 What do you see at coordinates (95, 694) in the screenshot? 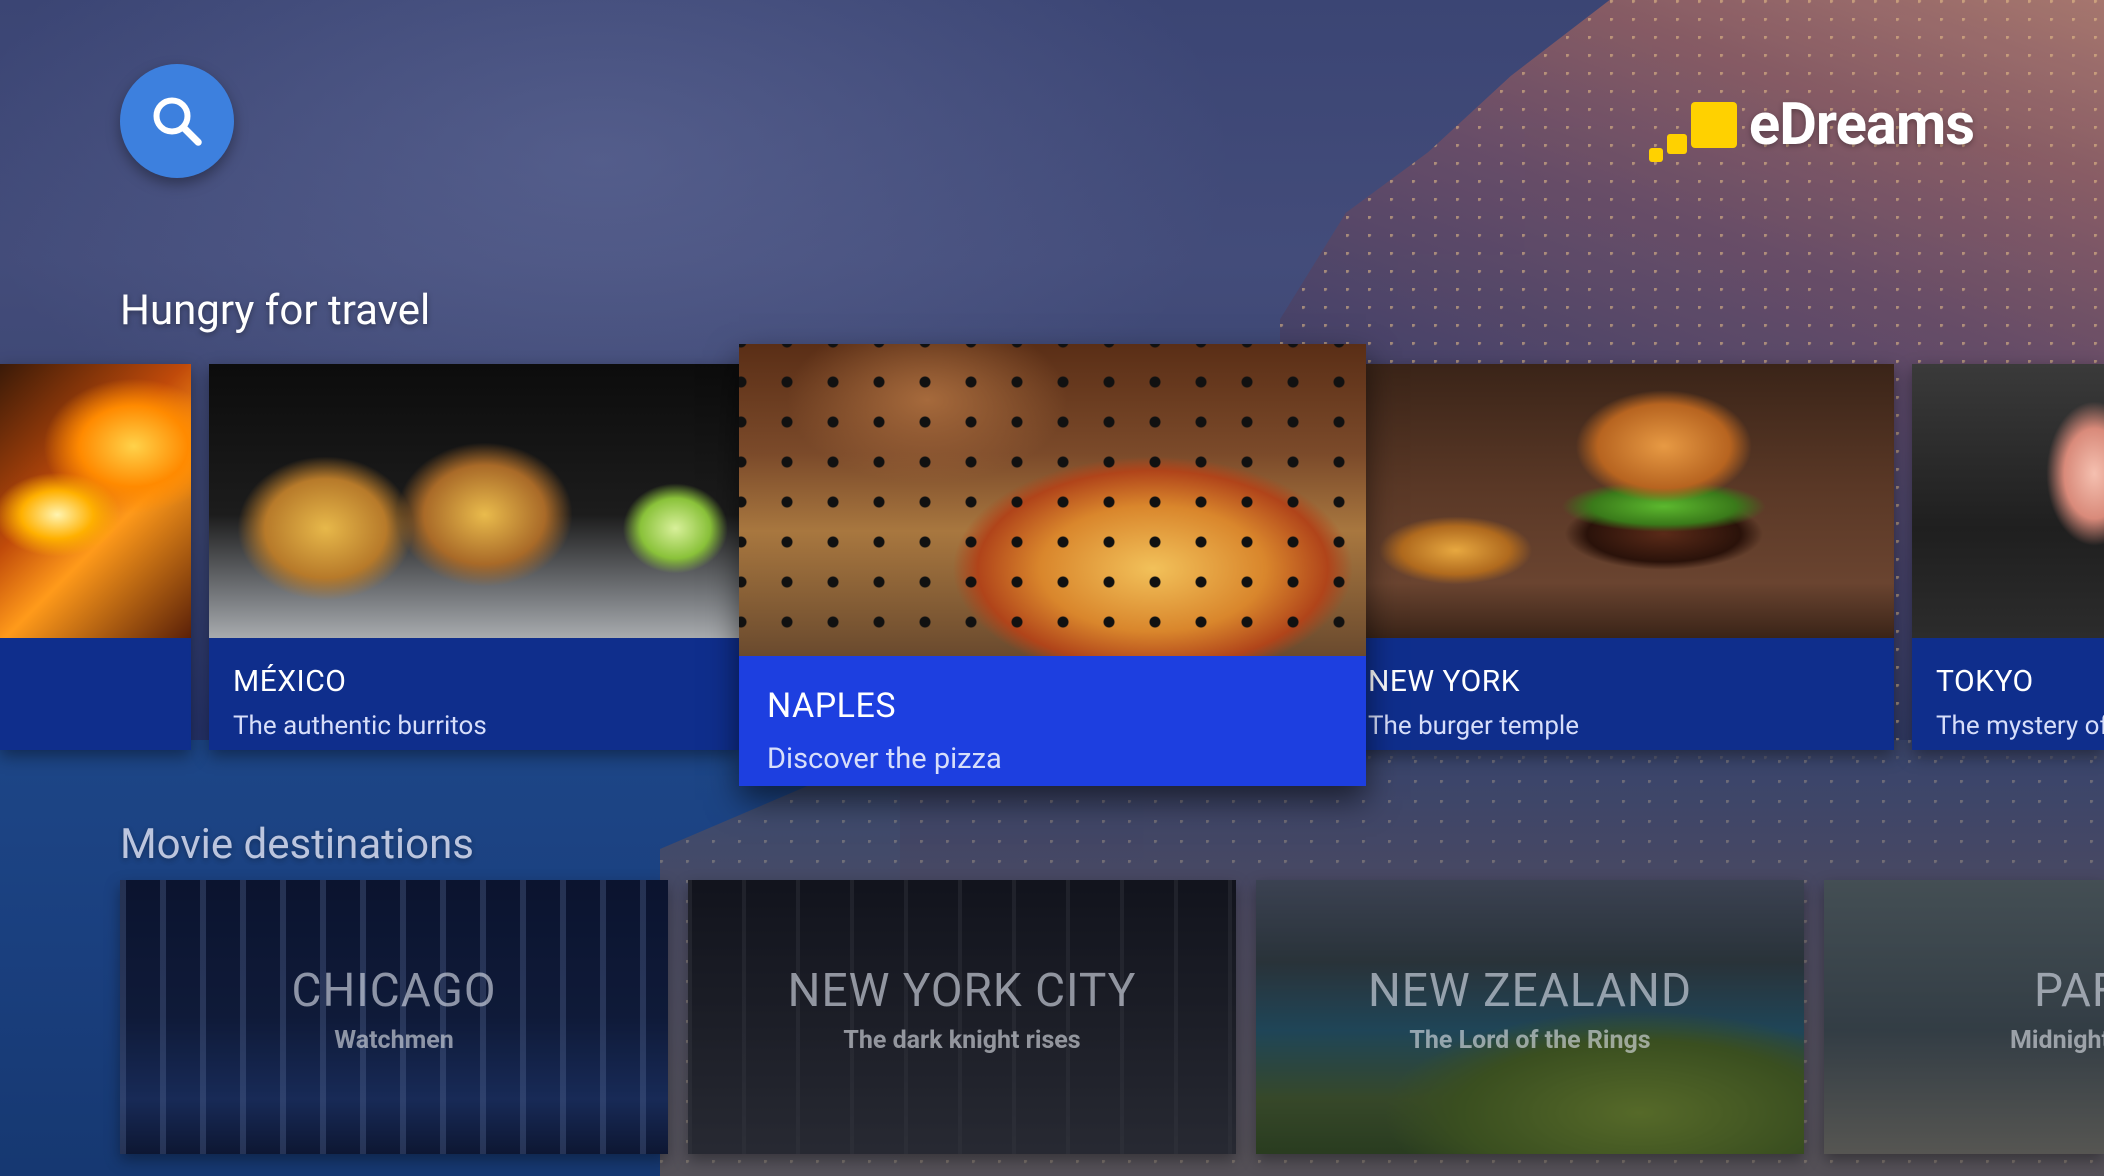
I see `card-info` at bounding box center [95, 694].